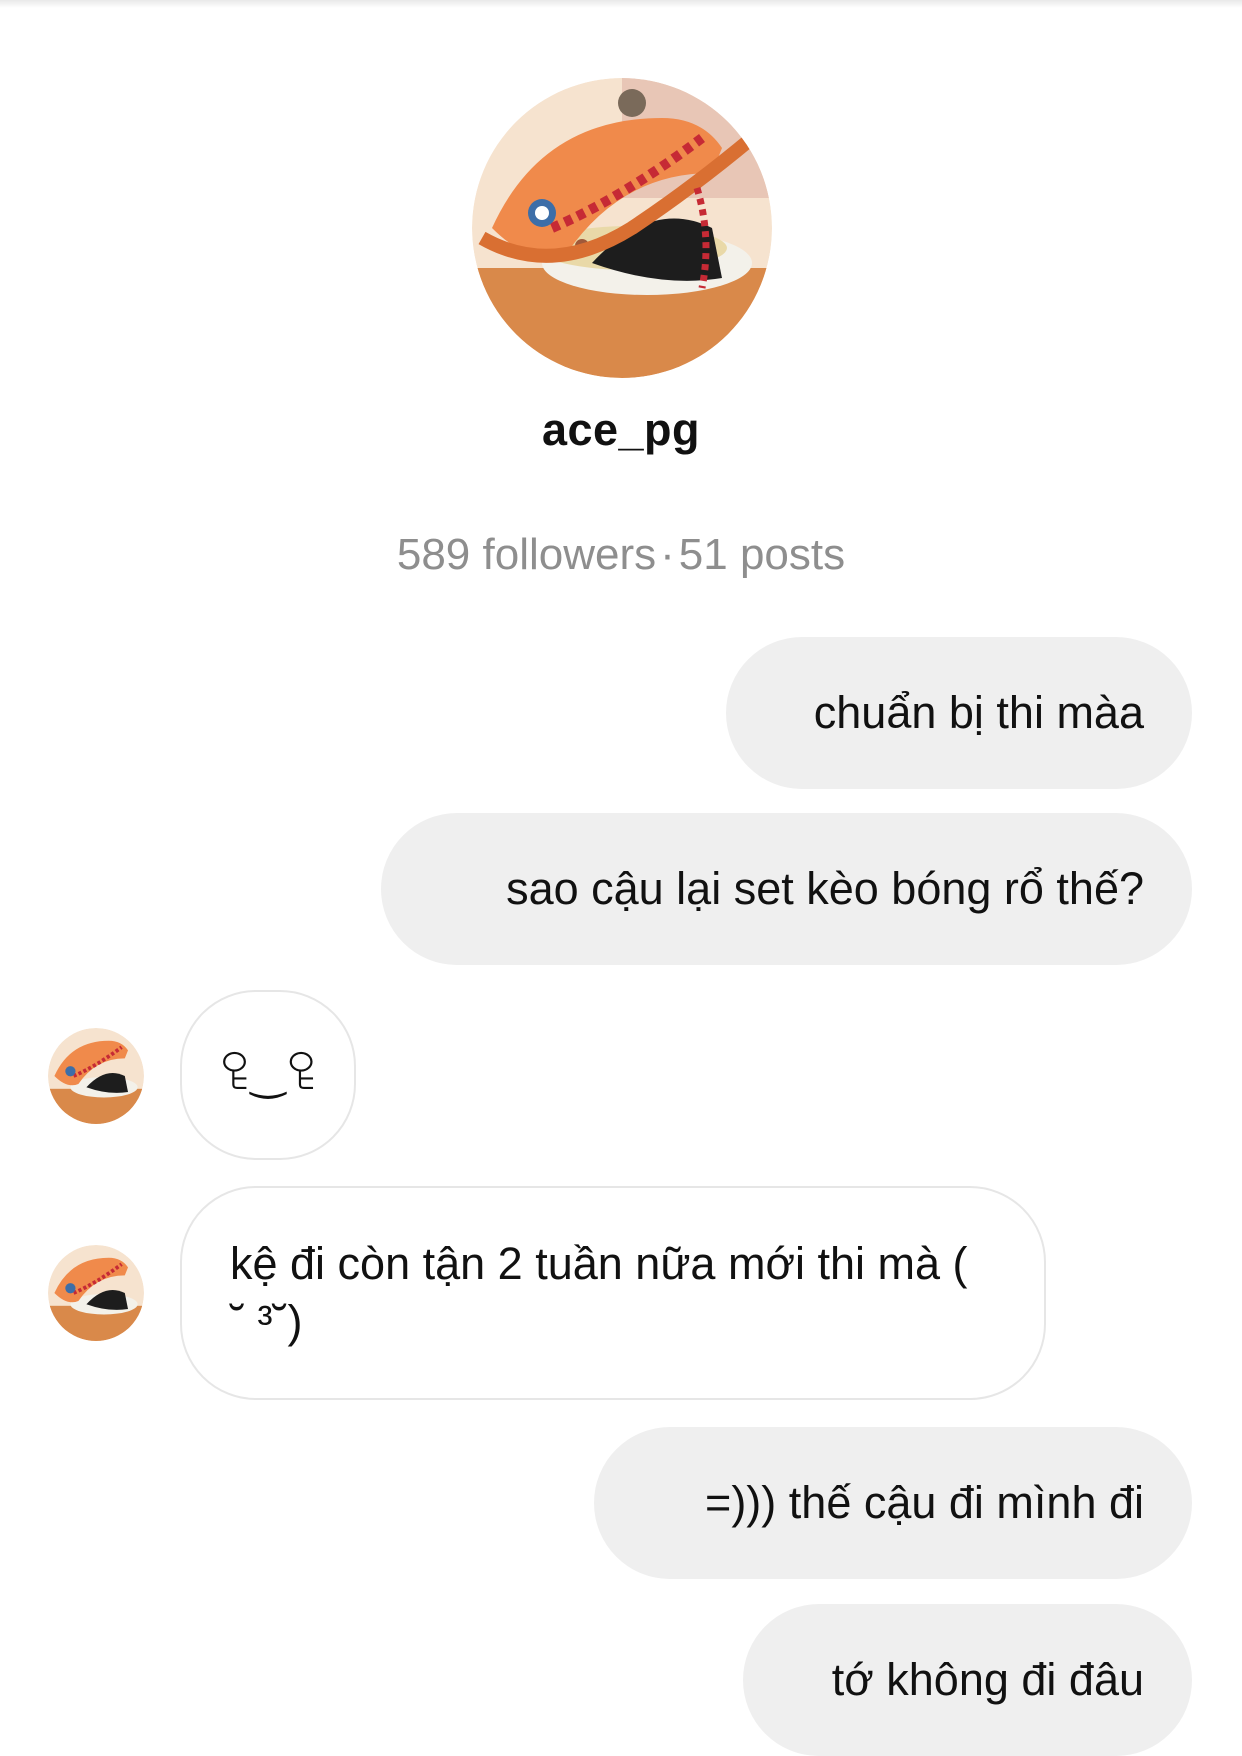  What do you see at coordinates (526, 554) in the screenshot?
I see `followers-count: 589 followers` at bounding box center [526, 554].